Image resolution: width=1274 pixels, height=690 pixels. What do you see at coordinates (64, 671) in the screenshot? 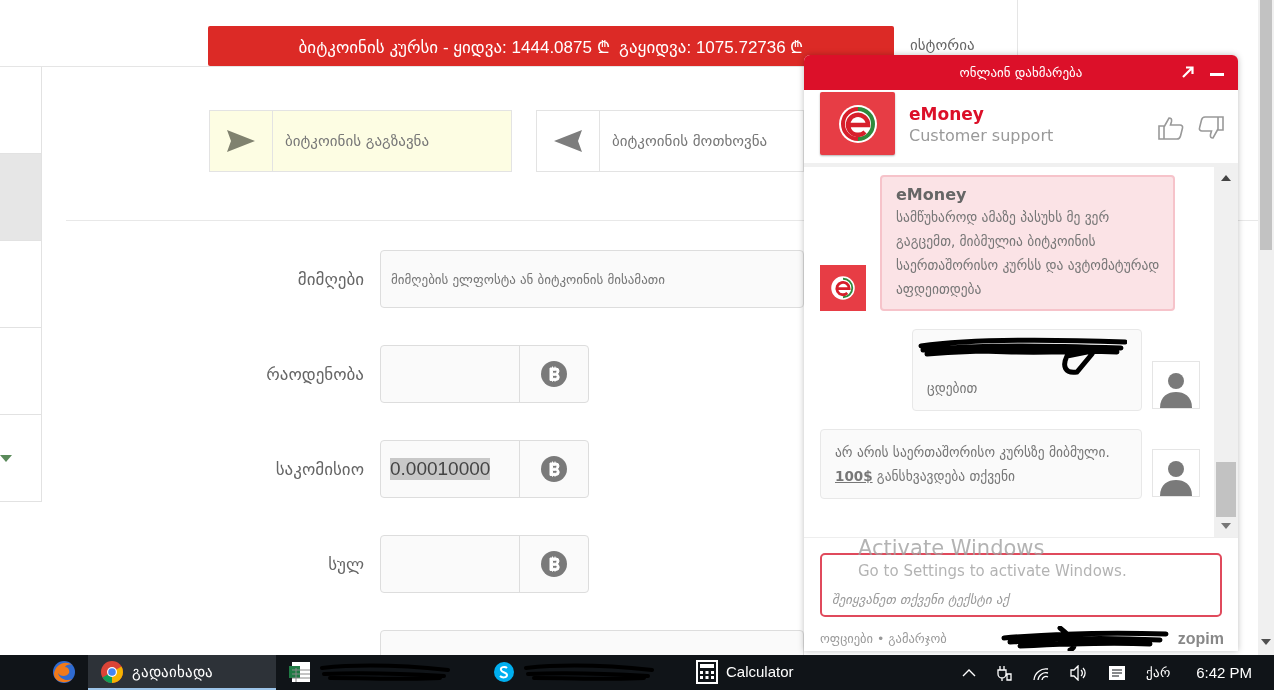
I see `fox-globe-icon` at bounding box center [64, 671].